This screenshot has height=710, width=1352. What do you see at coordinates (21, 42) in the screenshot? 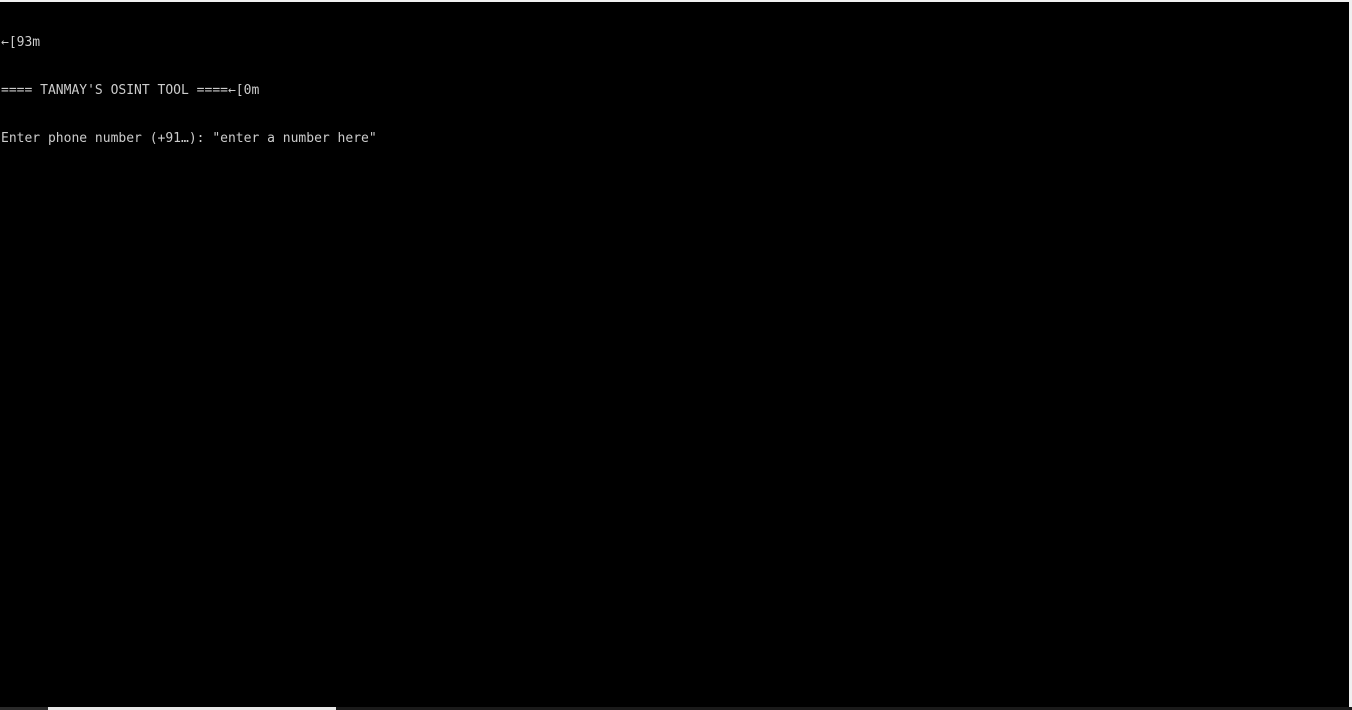
I see `ansi-escape-line: ←[93m` at bounding box center [21, 42].